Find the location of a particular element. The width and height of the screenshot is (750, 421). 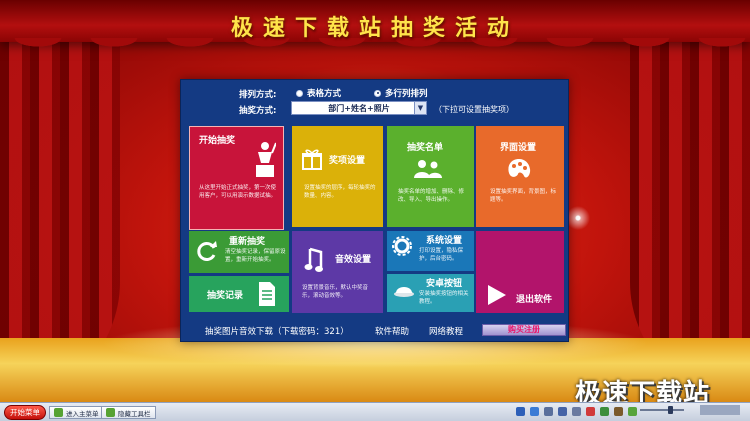

radio-multirow-dot is located at coordinates (377, 93).